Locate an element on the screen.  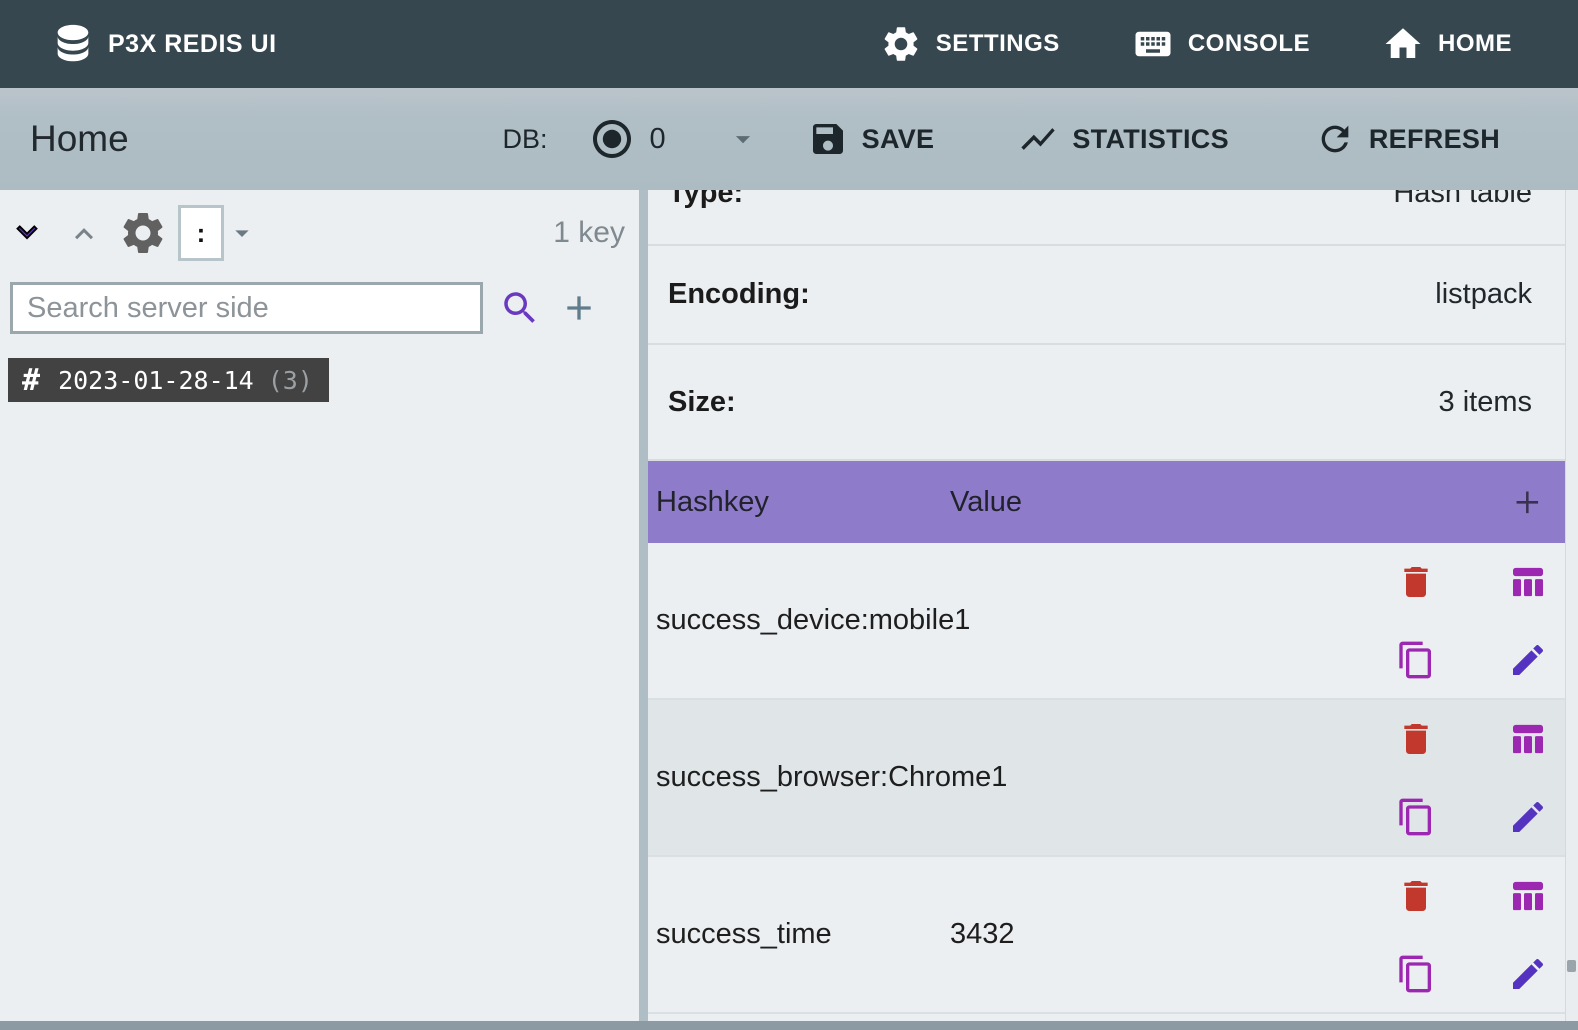
home-label: HOME is located at coordinates (1475, 43).